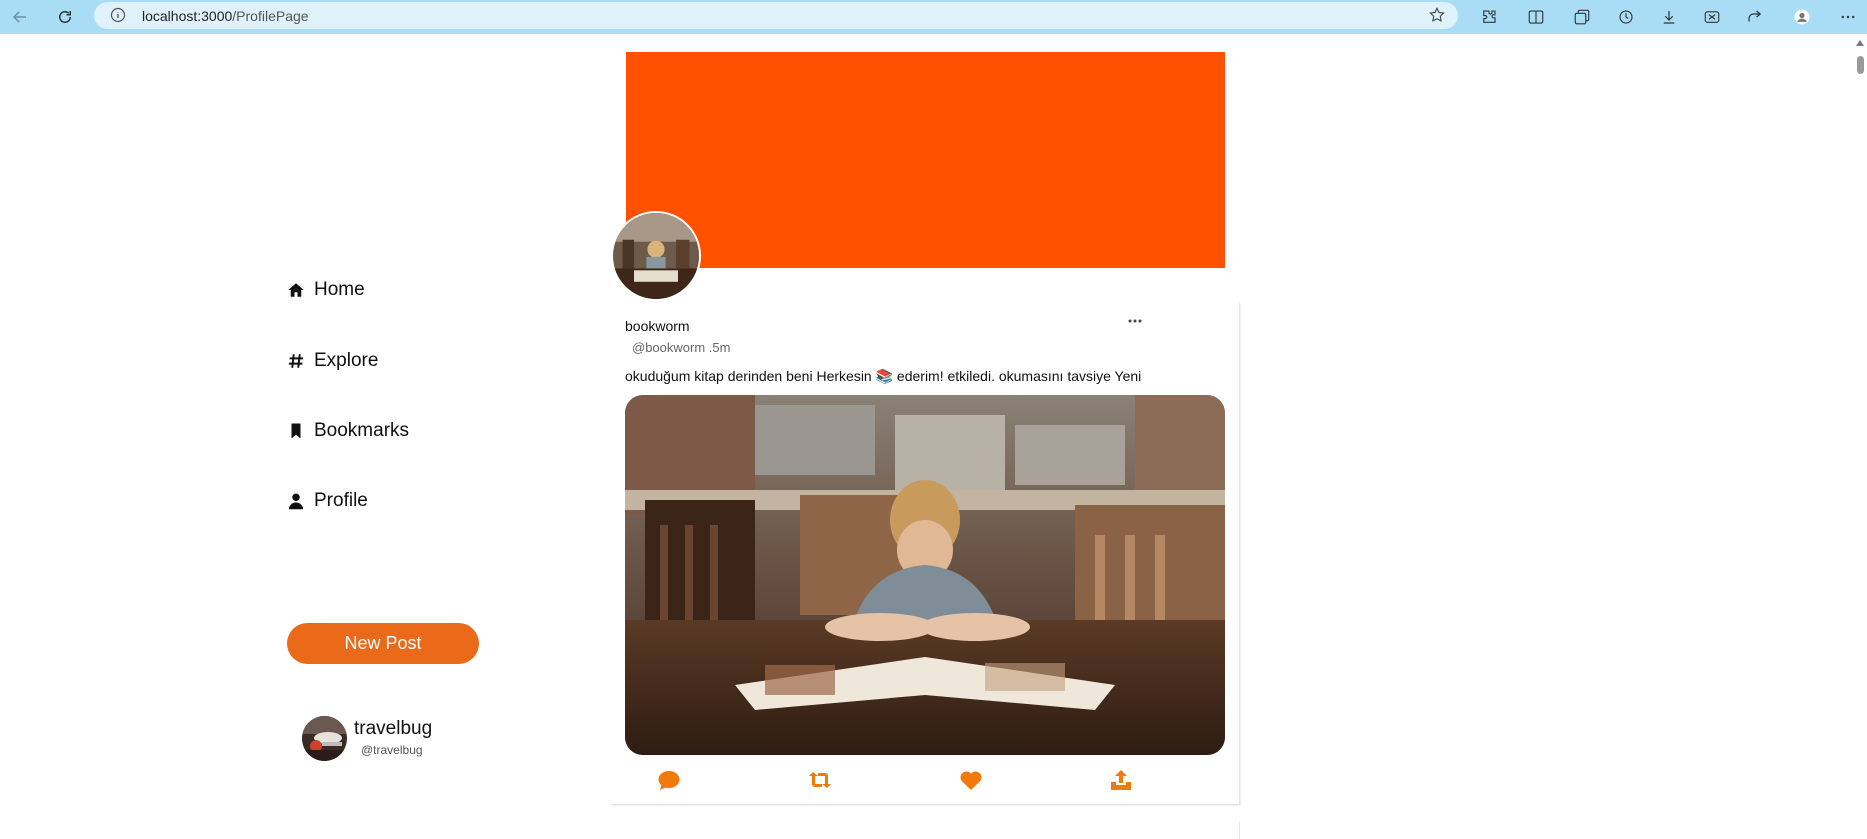 The height and width of the screenshot is (839, 1867). I want to click on post-photo, so click(925, 575).